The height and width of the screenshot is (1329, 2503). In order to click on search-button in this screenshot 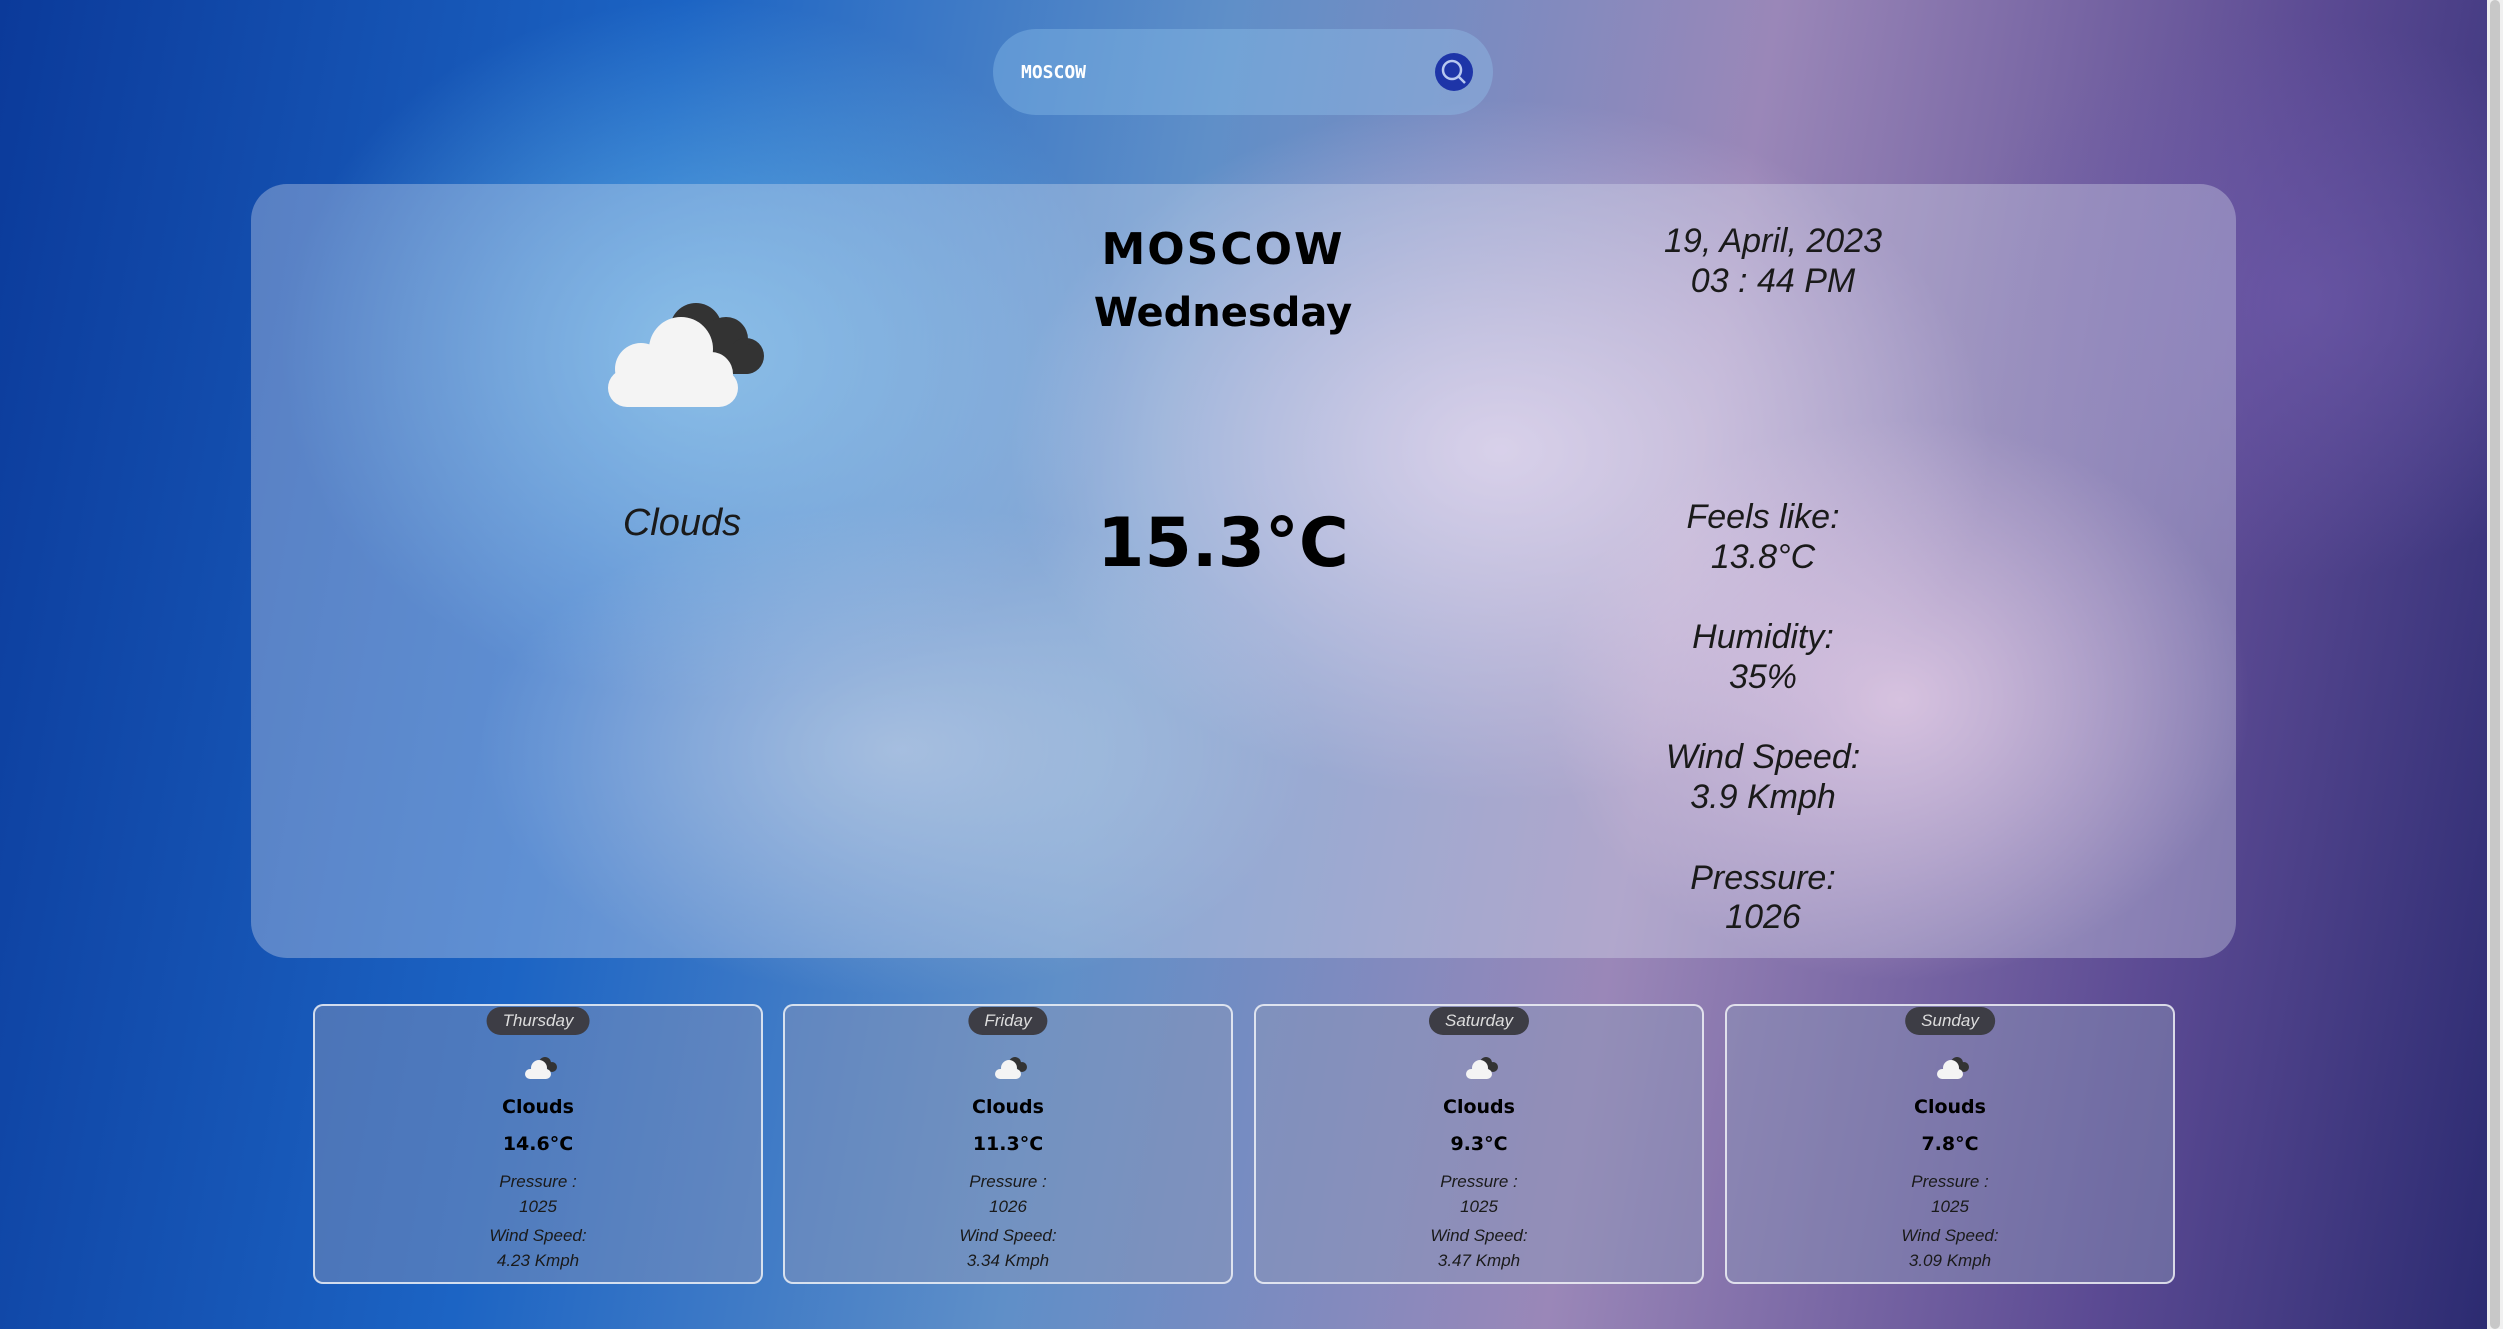, I will do `click(1454, 72)`.